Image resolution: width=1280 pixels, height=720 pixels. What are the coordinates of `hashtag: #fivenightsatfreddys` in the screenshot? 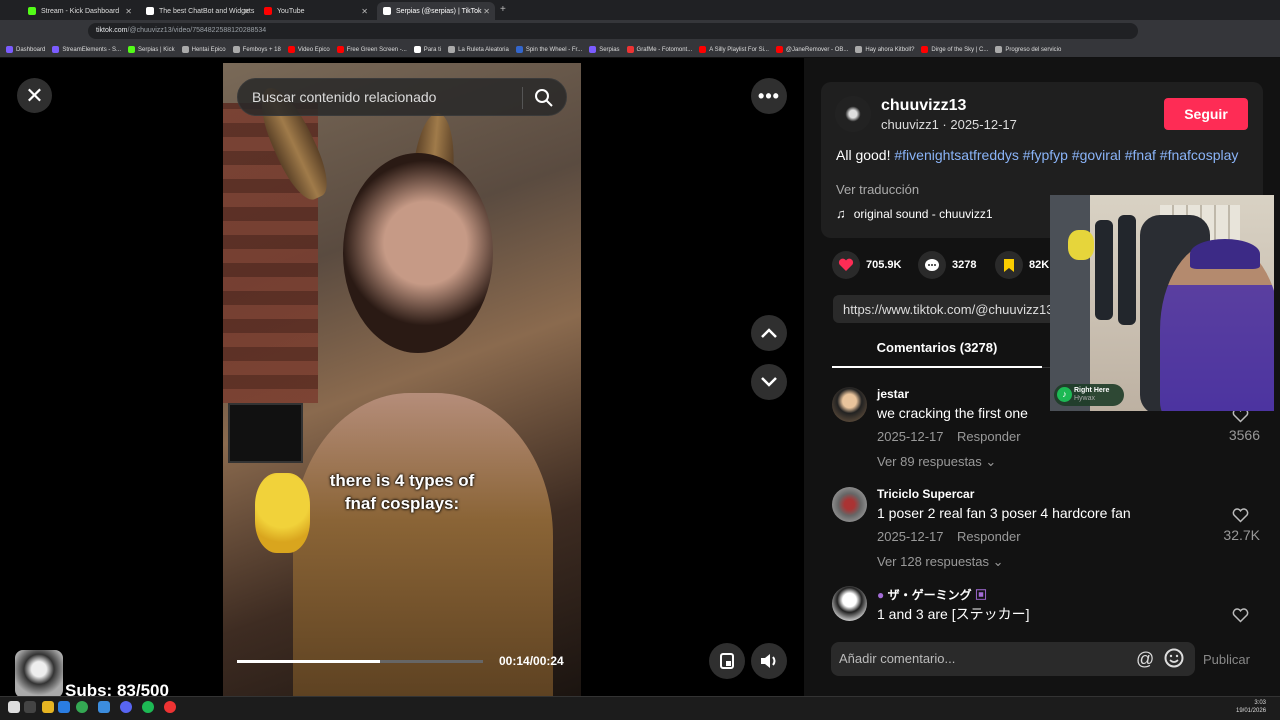 It's located at (956, 155).